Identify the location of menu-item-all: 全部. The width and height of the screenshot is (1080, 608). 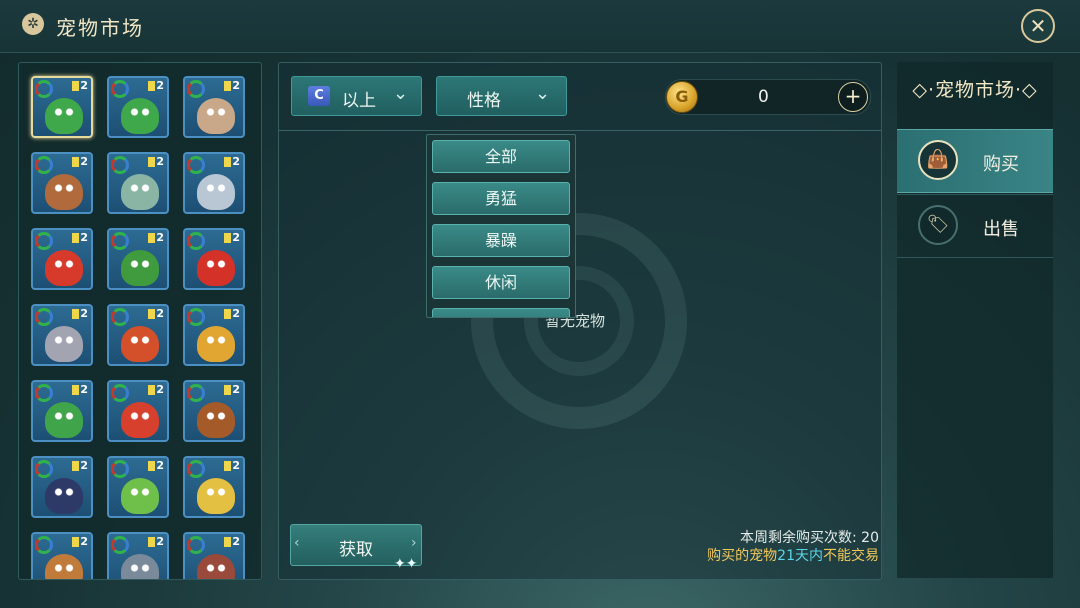
(501, 156).